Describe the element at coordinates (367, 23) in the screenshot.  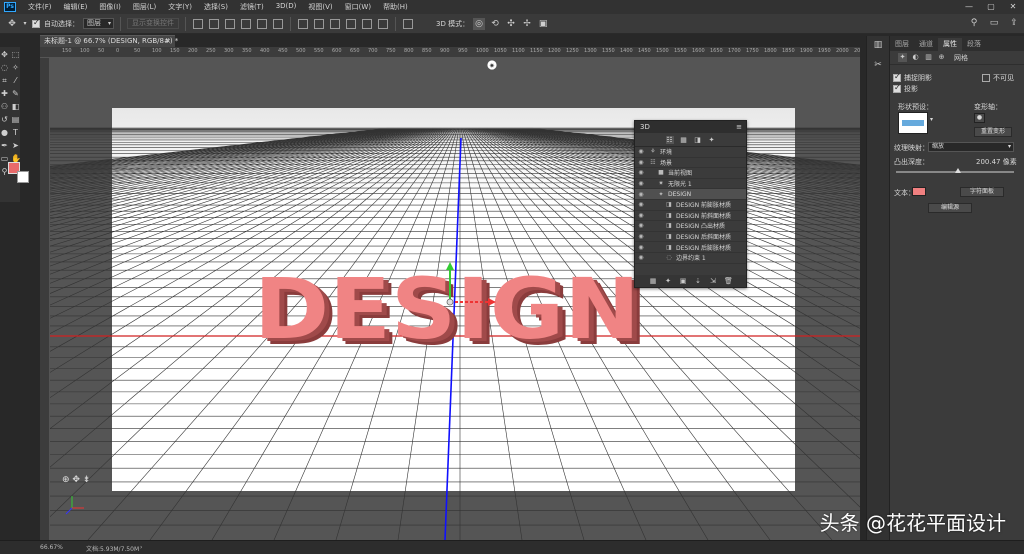
I see `distribute-hcenter-icon` at that location.